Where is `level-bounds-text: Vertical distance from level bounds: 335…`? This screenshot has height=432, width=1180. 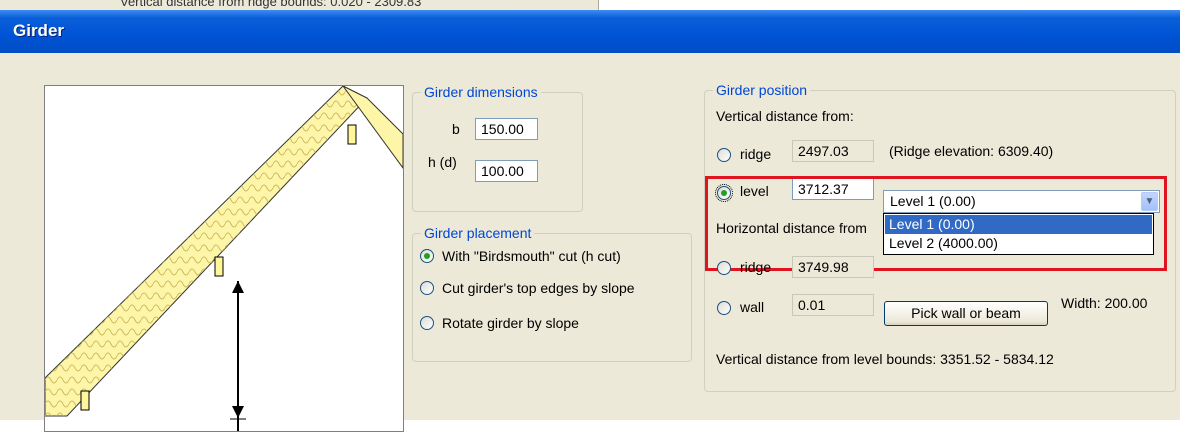
level-bounds-text: Vertical distance from level bounds: 335… is located at coordinates (885, 359).